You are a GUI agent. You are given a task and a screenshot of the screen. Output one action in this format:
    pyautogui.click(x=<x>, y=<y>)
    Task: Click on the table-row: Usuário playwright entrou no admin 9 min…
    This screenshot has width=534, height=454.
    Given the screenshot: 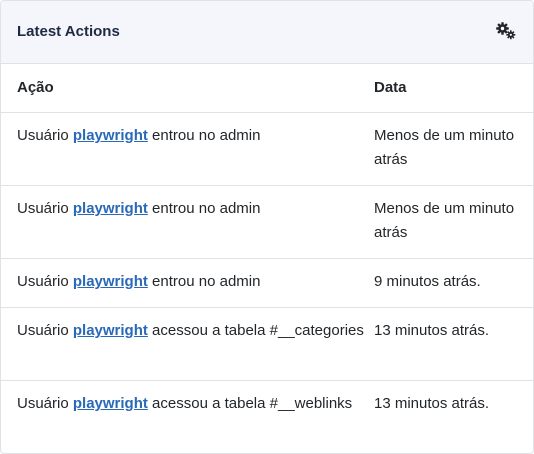 What is the action you would take?
    pyautogui.click(x=267, y=283)
    